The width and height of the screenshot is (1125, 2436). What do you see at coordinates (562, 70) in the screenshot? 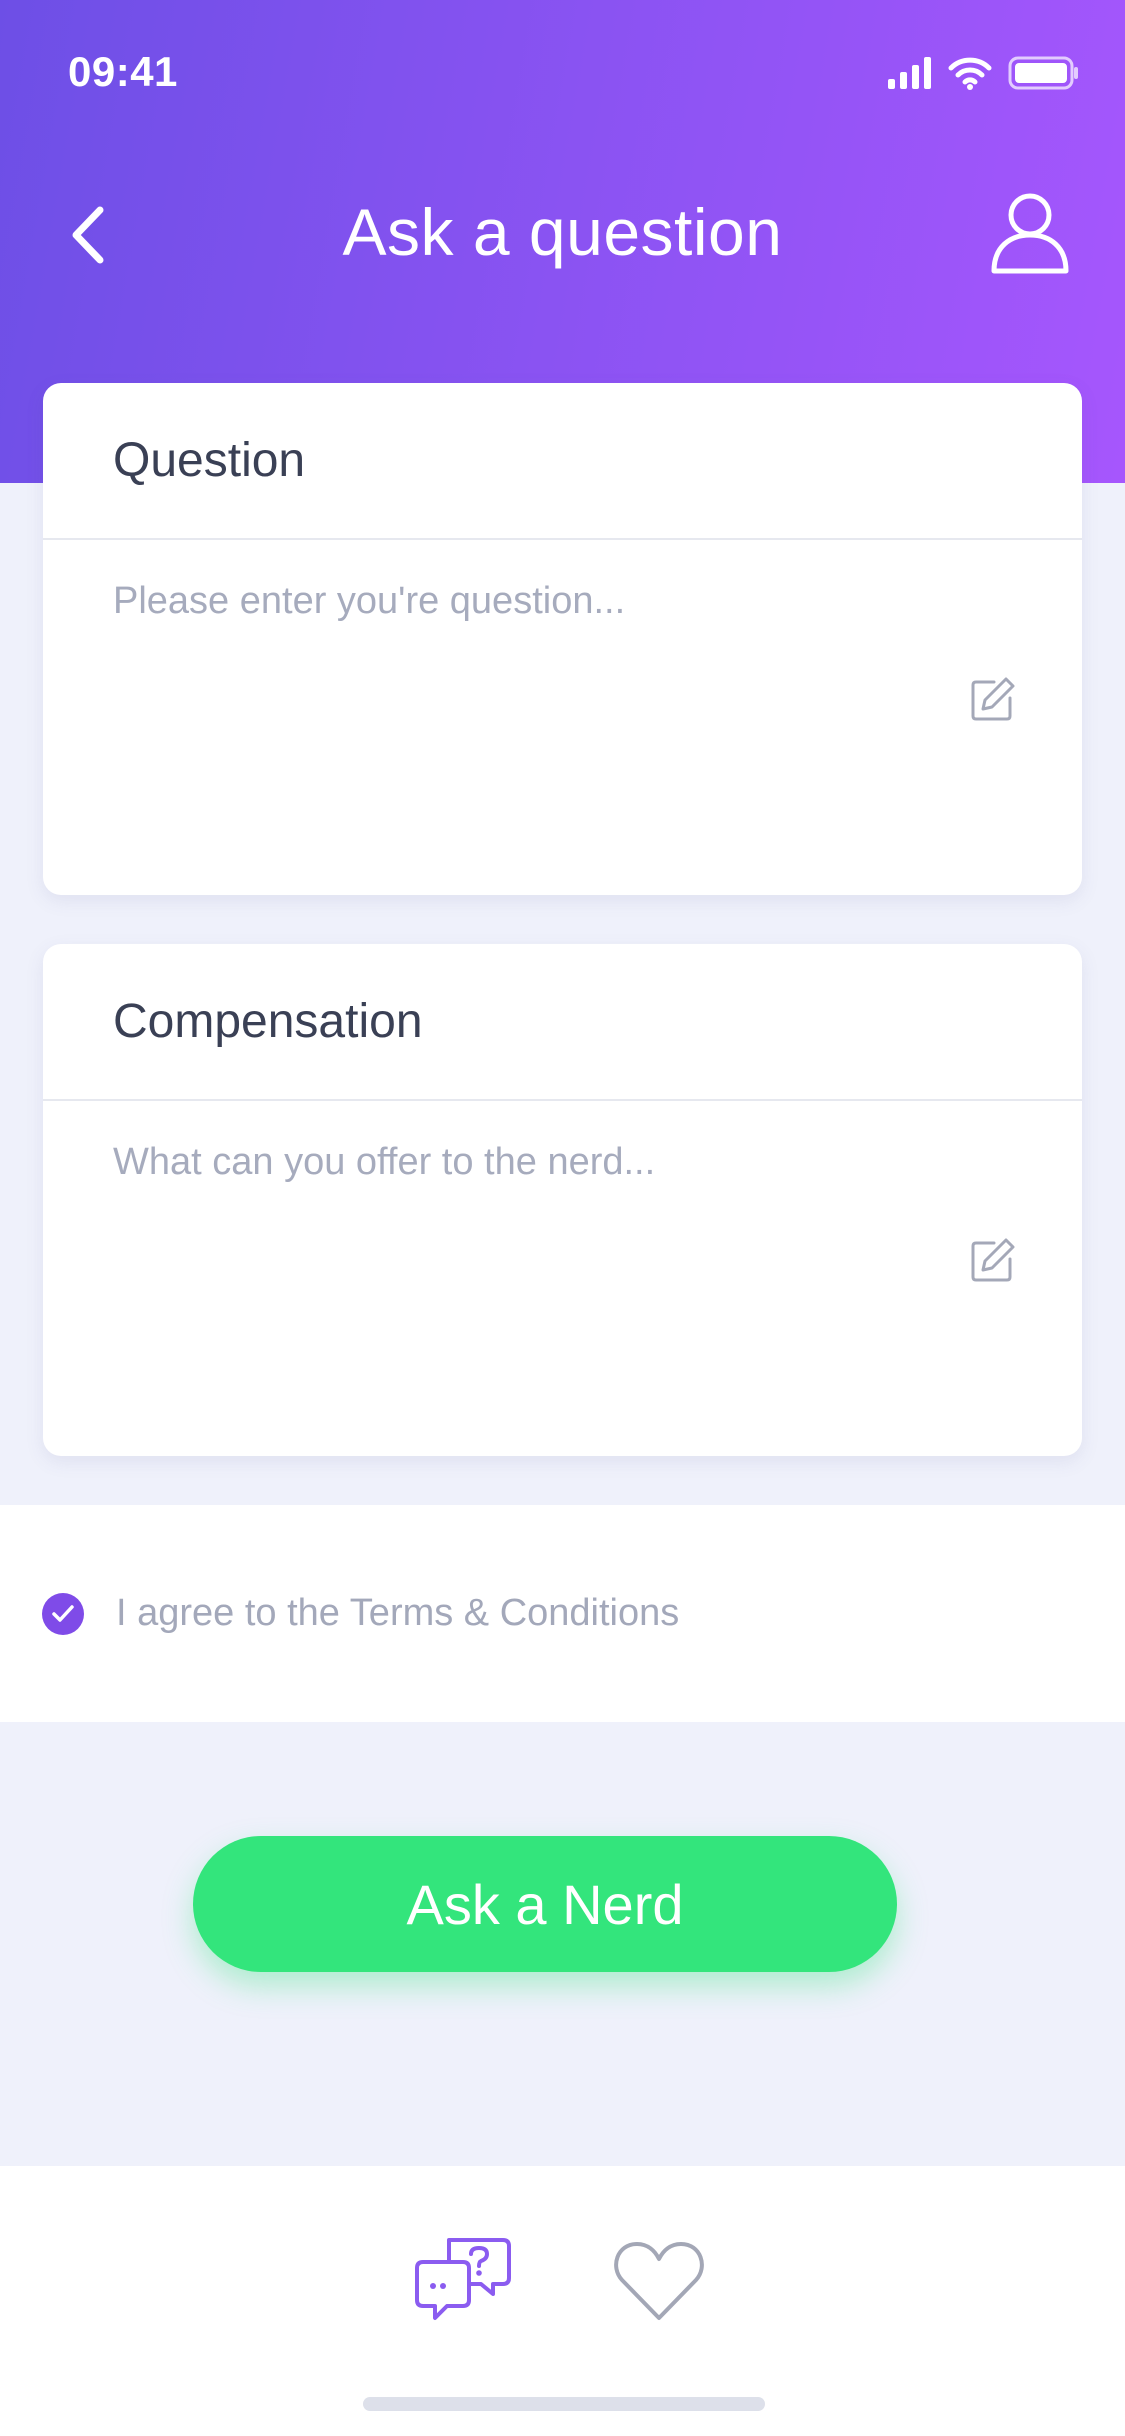
I see `status-bar: 09:41` at bounding box center [562, 70].